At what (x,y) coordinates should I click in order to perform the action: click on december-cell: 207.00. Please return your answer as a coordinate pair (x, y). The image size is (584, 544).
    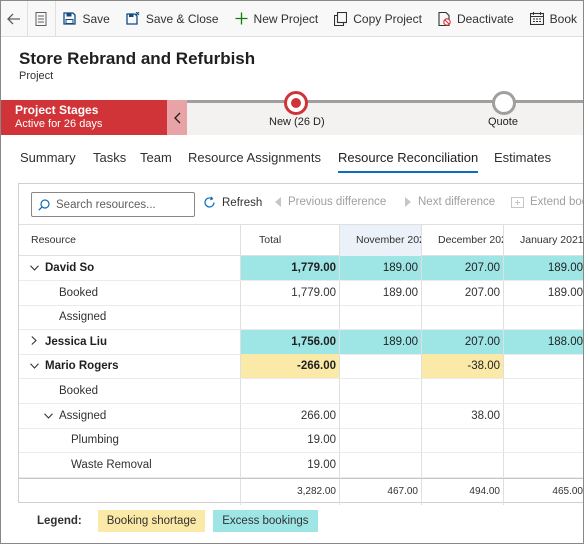
    Looking at the image, I should click on (462, 268).